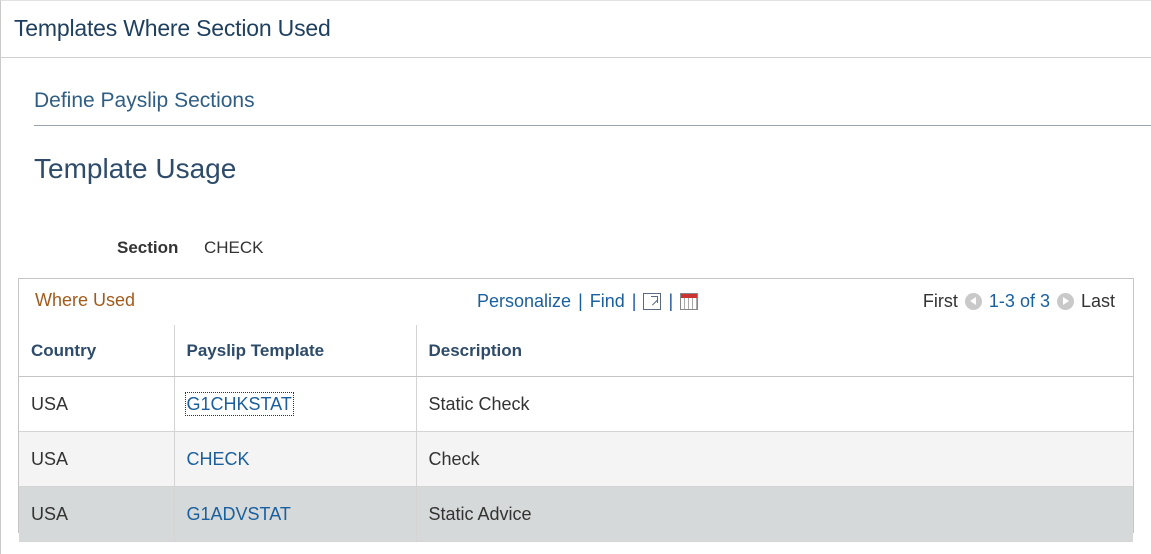  Describe the element at coordinates (774, 351) in the screenshot. I see `column-header-description: Description` at that location.